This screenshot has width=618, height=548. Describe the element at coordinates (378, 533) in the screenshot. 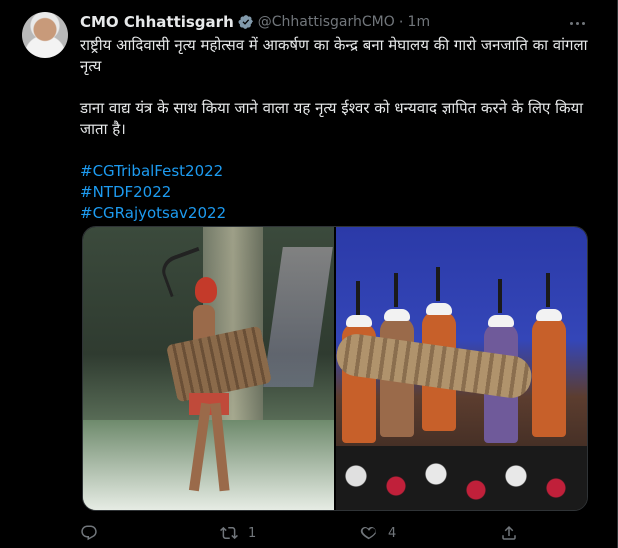

I see `like-button: 4` at that location.